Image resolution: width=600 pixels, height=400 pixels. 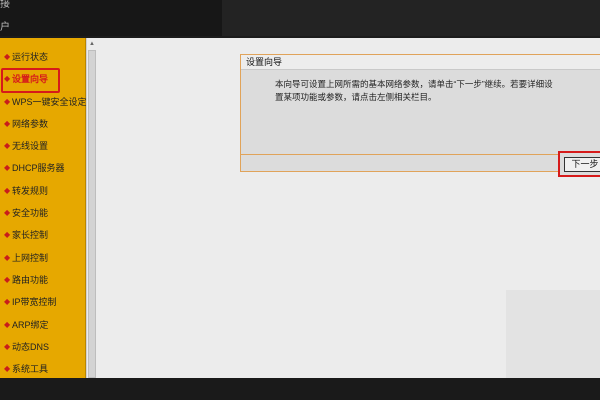 I want to click on sidebar-item-wireless: ◆ 无线设置, so click(x=42, y=146).